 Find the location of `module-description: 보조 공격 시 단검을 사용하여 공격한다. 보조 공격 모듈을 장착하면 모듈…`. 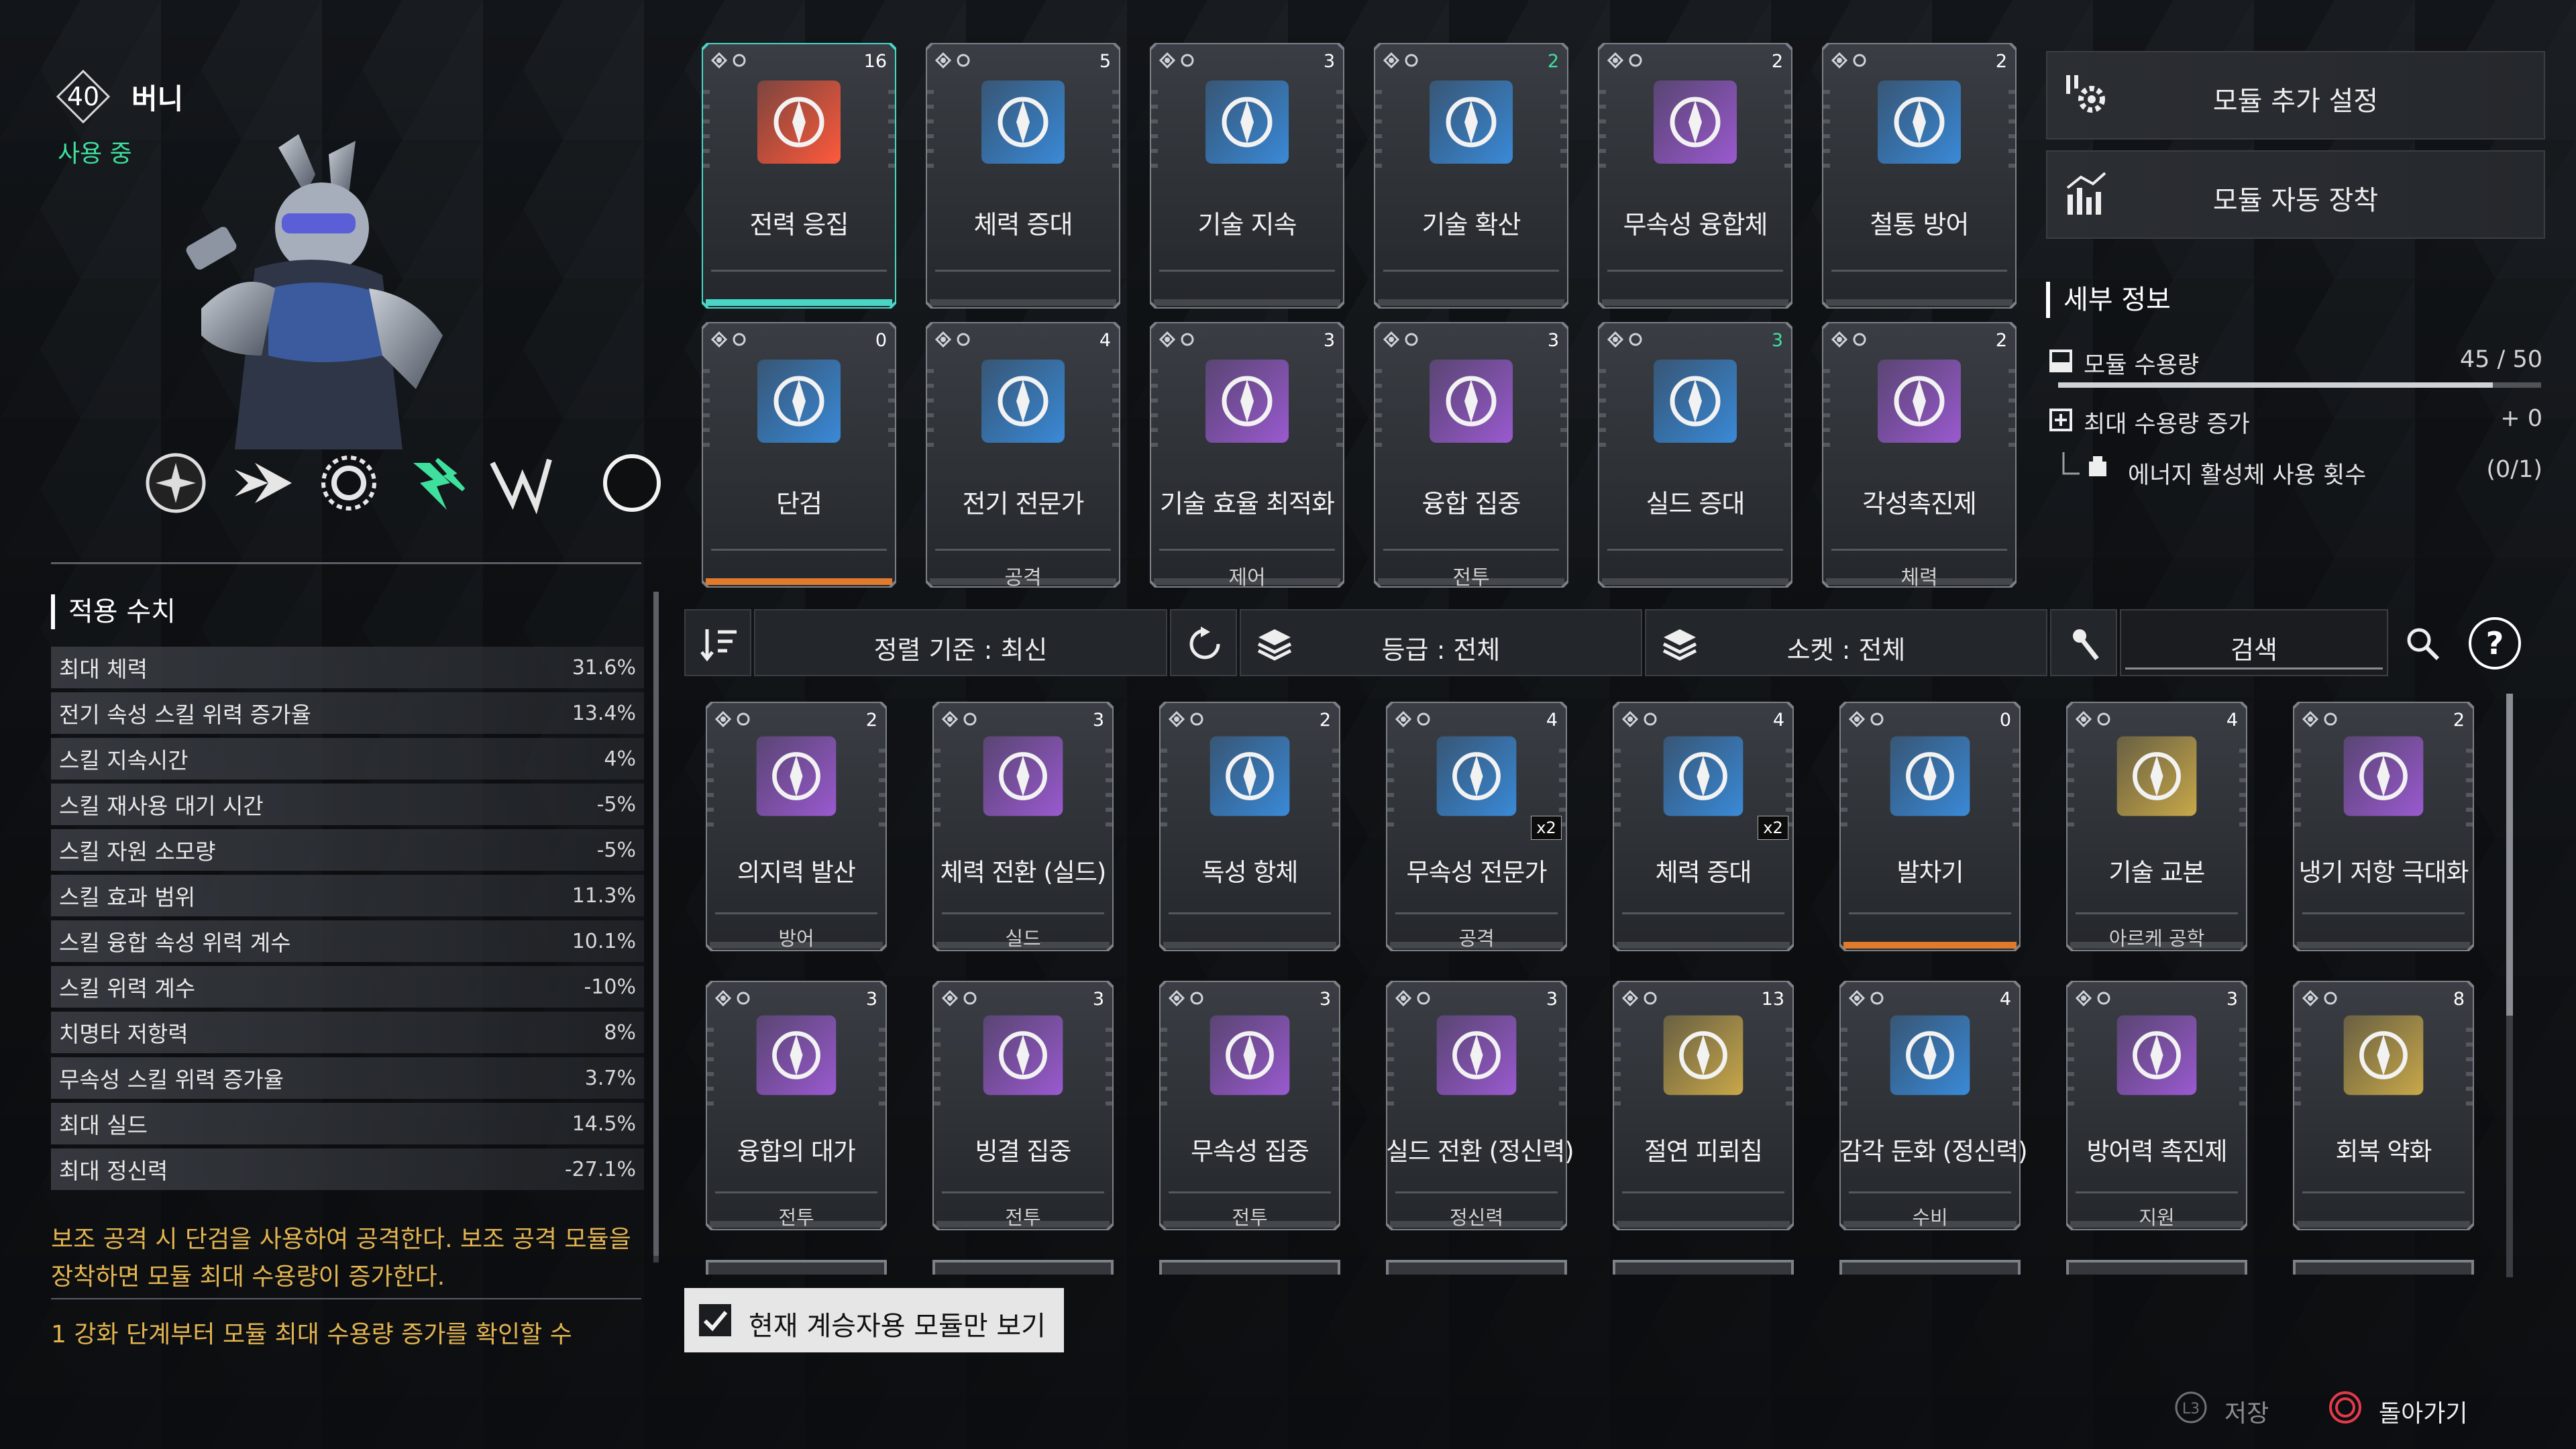

module-description: 보조 공격 시 단검을 사용하여 공격한다. 보조 공격 모듈을 장착하면 모듈… is located at coordinates (353, 1258).